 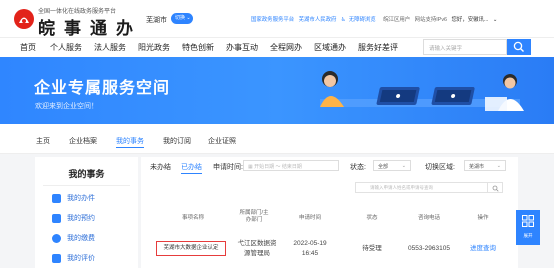 I want to click on accessibility-link: ♿ 无障碍浏览, so click(x=360, y=20).